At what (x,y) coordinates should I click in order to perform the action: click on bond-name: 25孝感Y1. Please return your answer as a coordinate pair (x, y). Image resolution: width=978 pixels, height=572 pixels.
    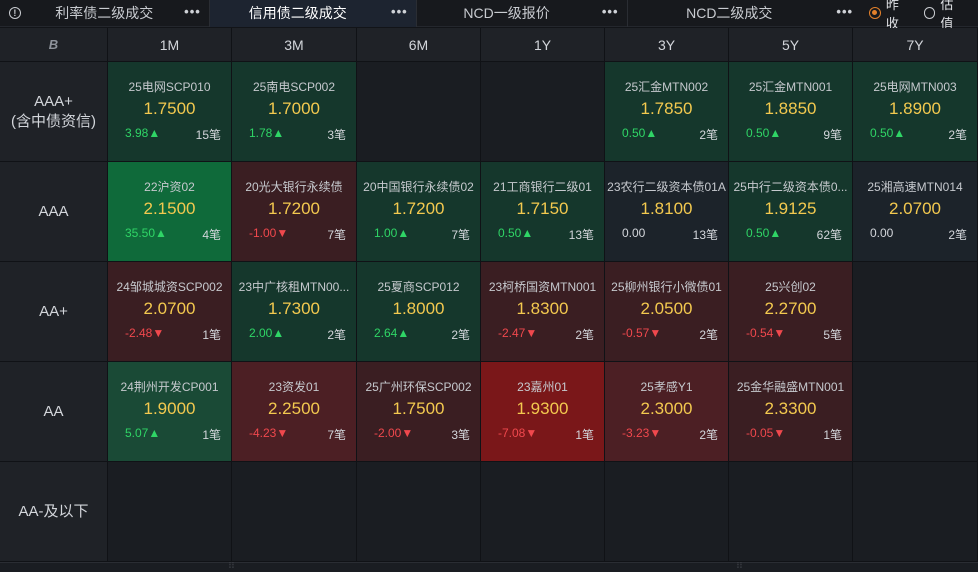
    Looking at the image, I should click on (666, 387).